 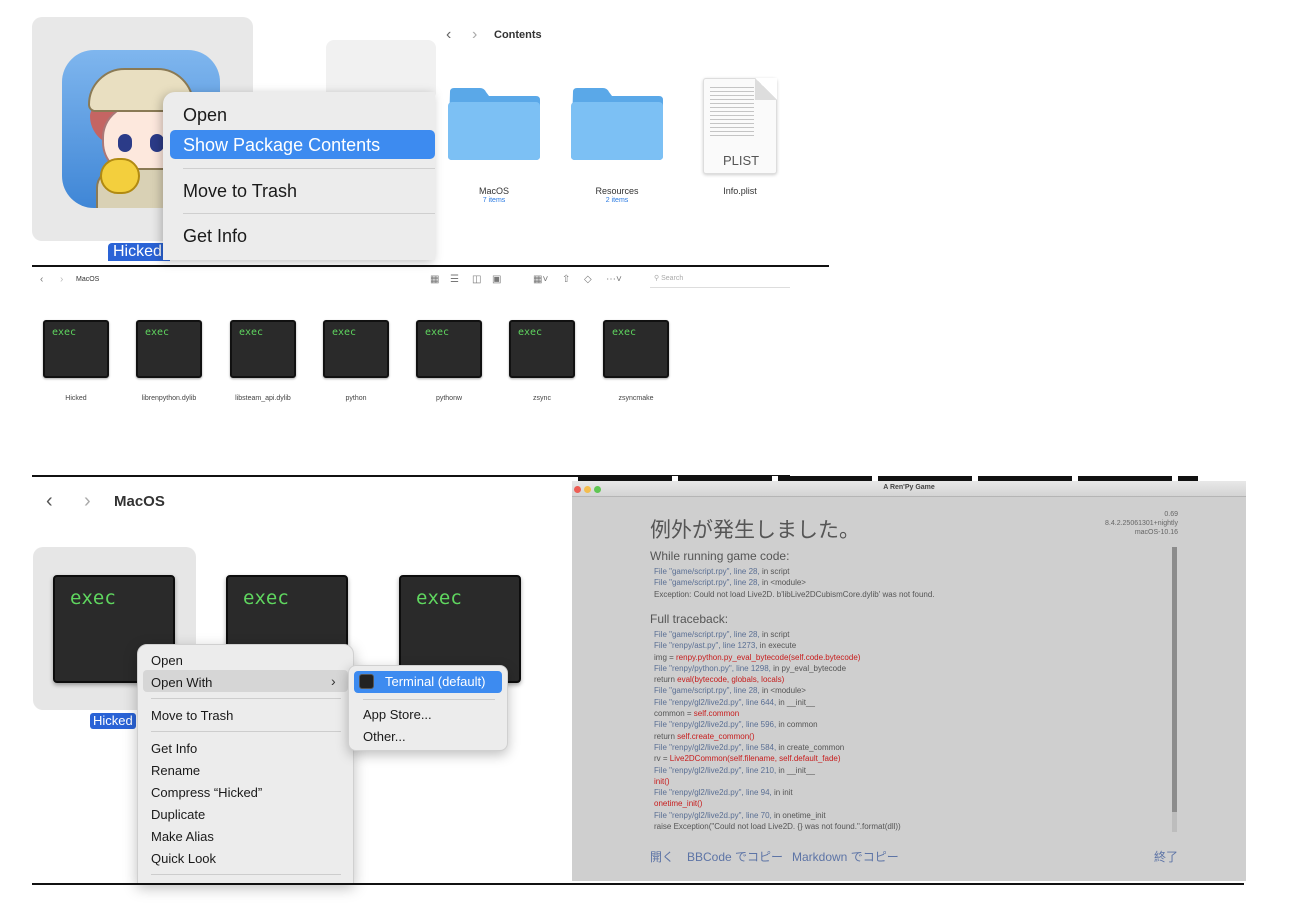 I want to click on menu-item-make-alias: Make Alias, so click(x=182, y=836).